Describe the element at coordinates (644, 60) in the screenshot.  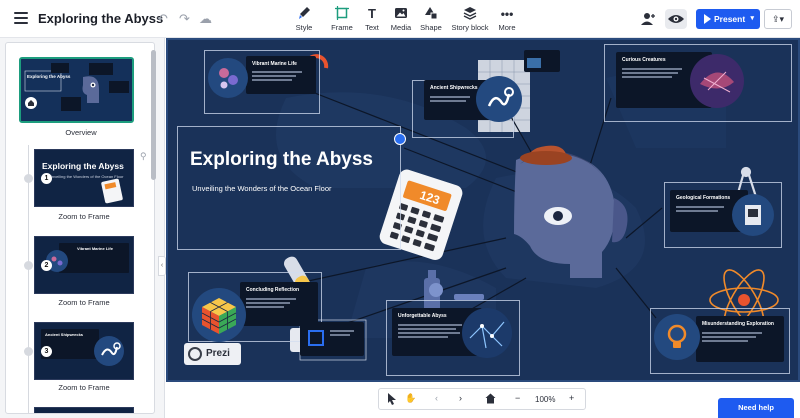
I see `card-title: Curious Creatures` at that location.